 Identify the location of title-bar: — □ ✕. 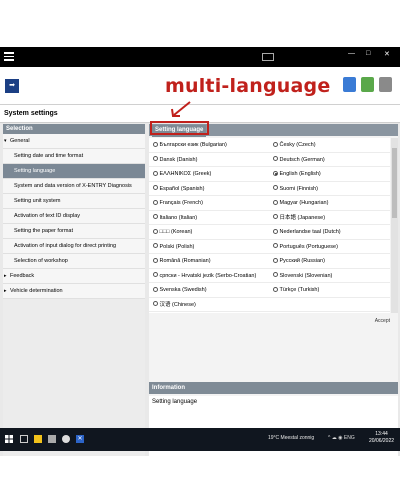
(200, 57).